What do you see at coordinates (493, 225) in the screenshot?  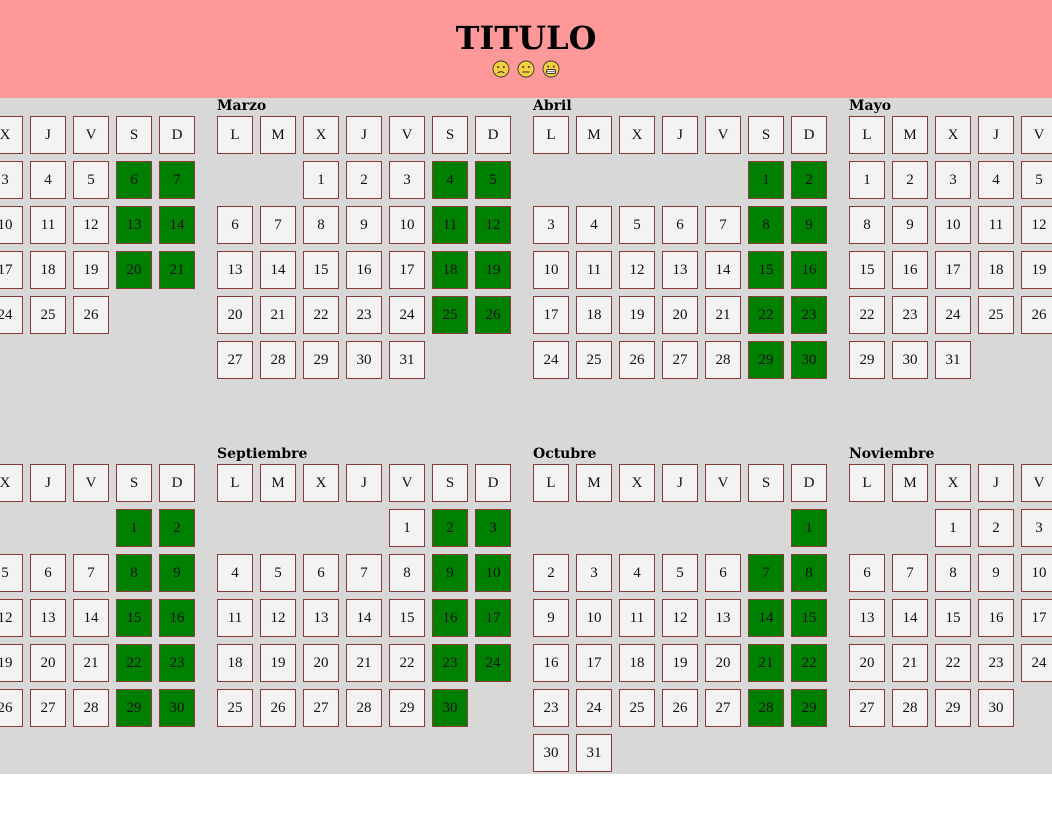 I see `weekend-day-cell: 12` at bounding box center [493, 225].